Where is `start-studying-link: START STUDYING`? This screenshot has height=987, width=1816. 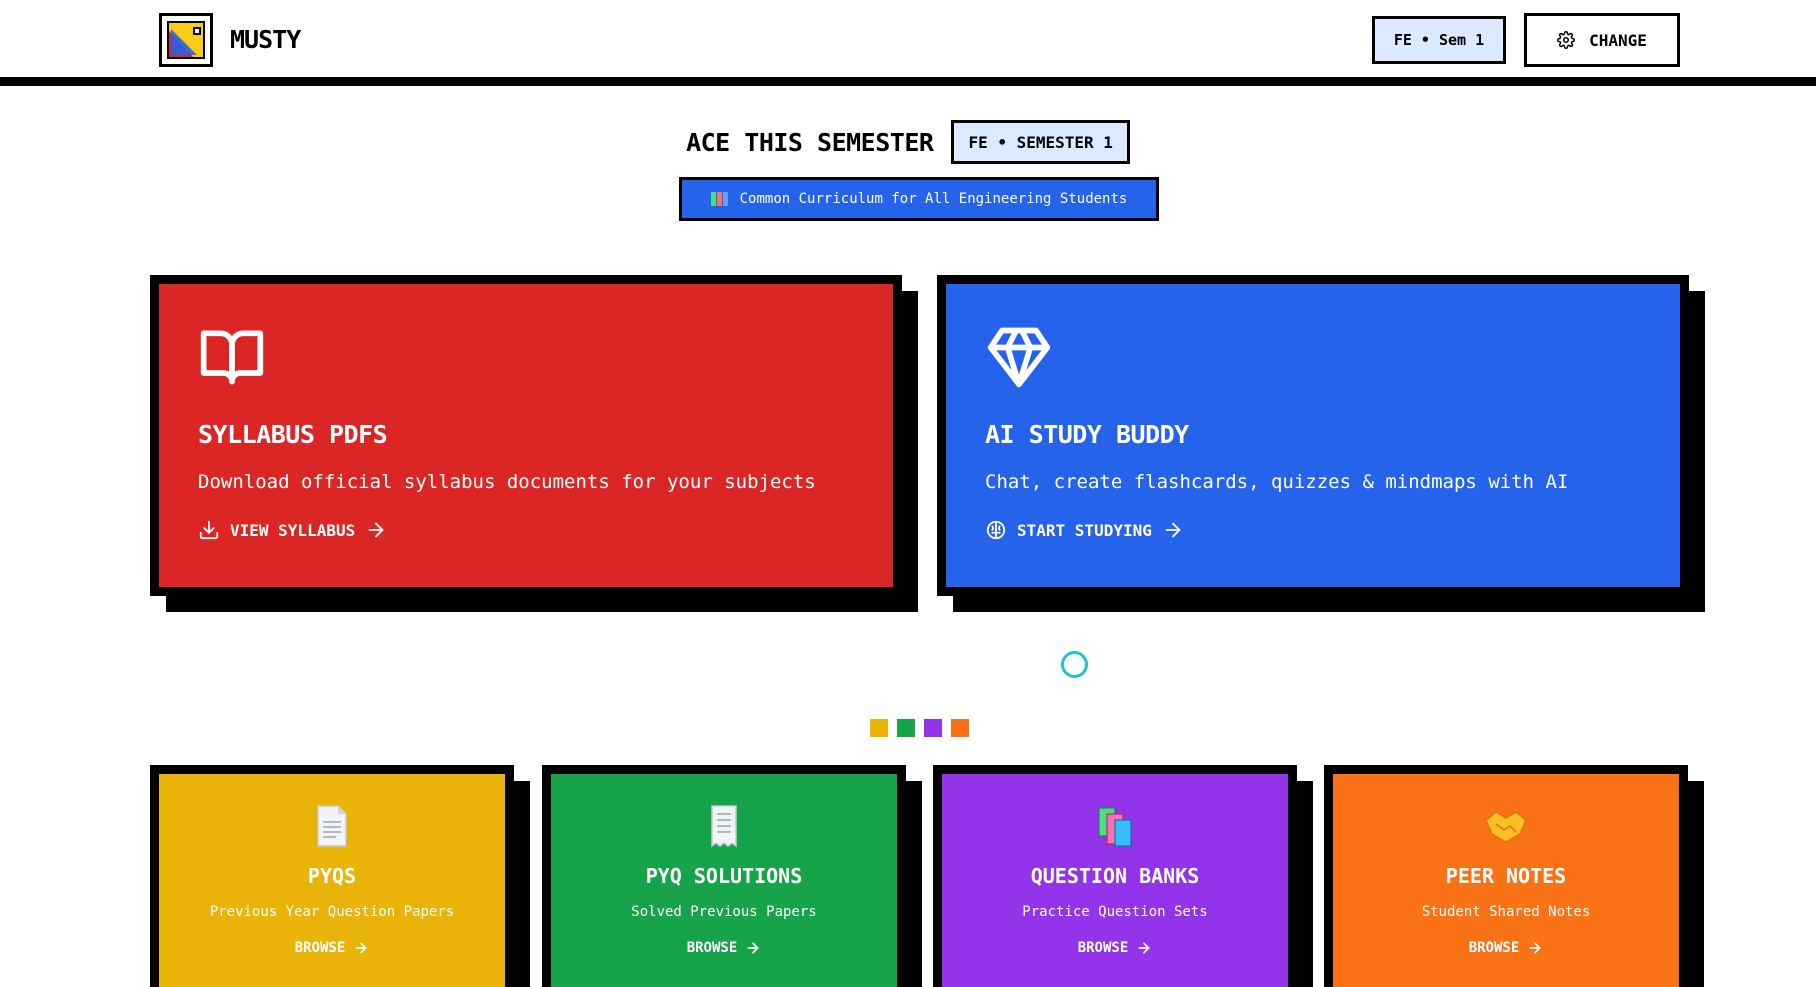 start-studying-link: START STUDYING is located at coordinates (1313, 530).